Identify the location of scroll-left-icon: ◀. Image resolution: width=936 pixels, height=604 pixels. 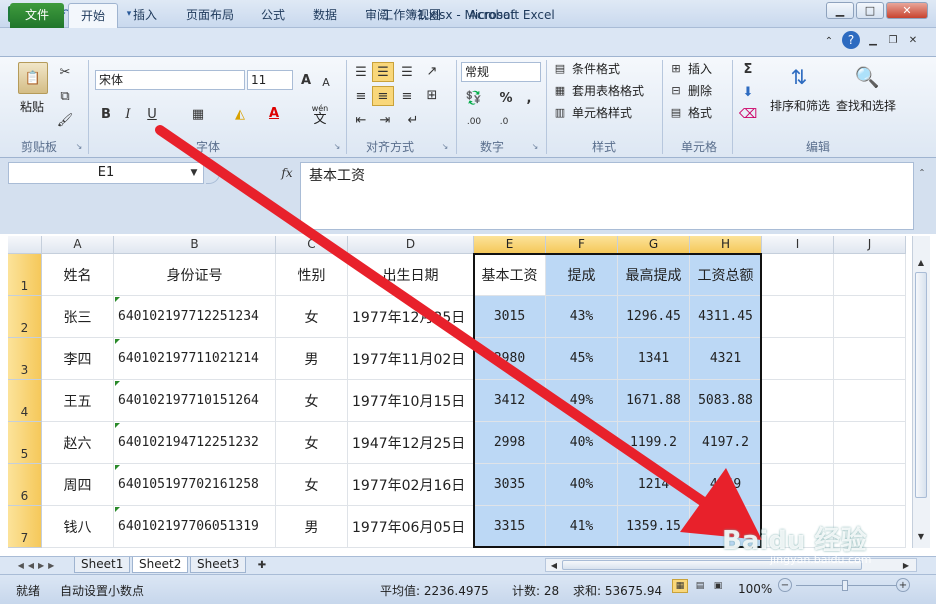
(554, 565).